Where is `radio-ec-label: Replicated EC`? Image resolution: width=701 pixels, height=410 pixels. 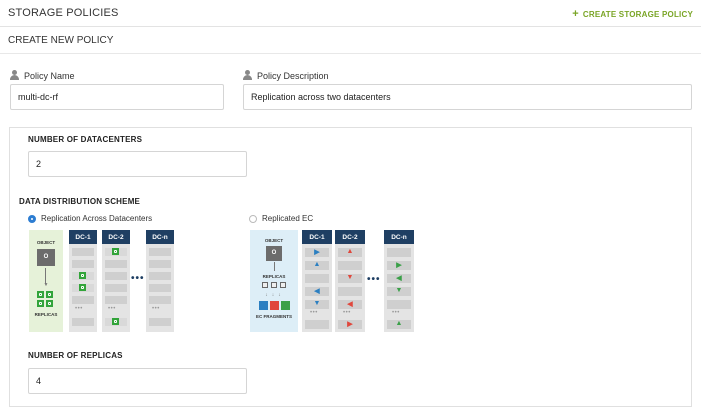
radio-ec-label: Replicated EC is located at coordinates (288, 218).